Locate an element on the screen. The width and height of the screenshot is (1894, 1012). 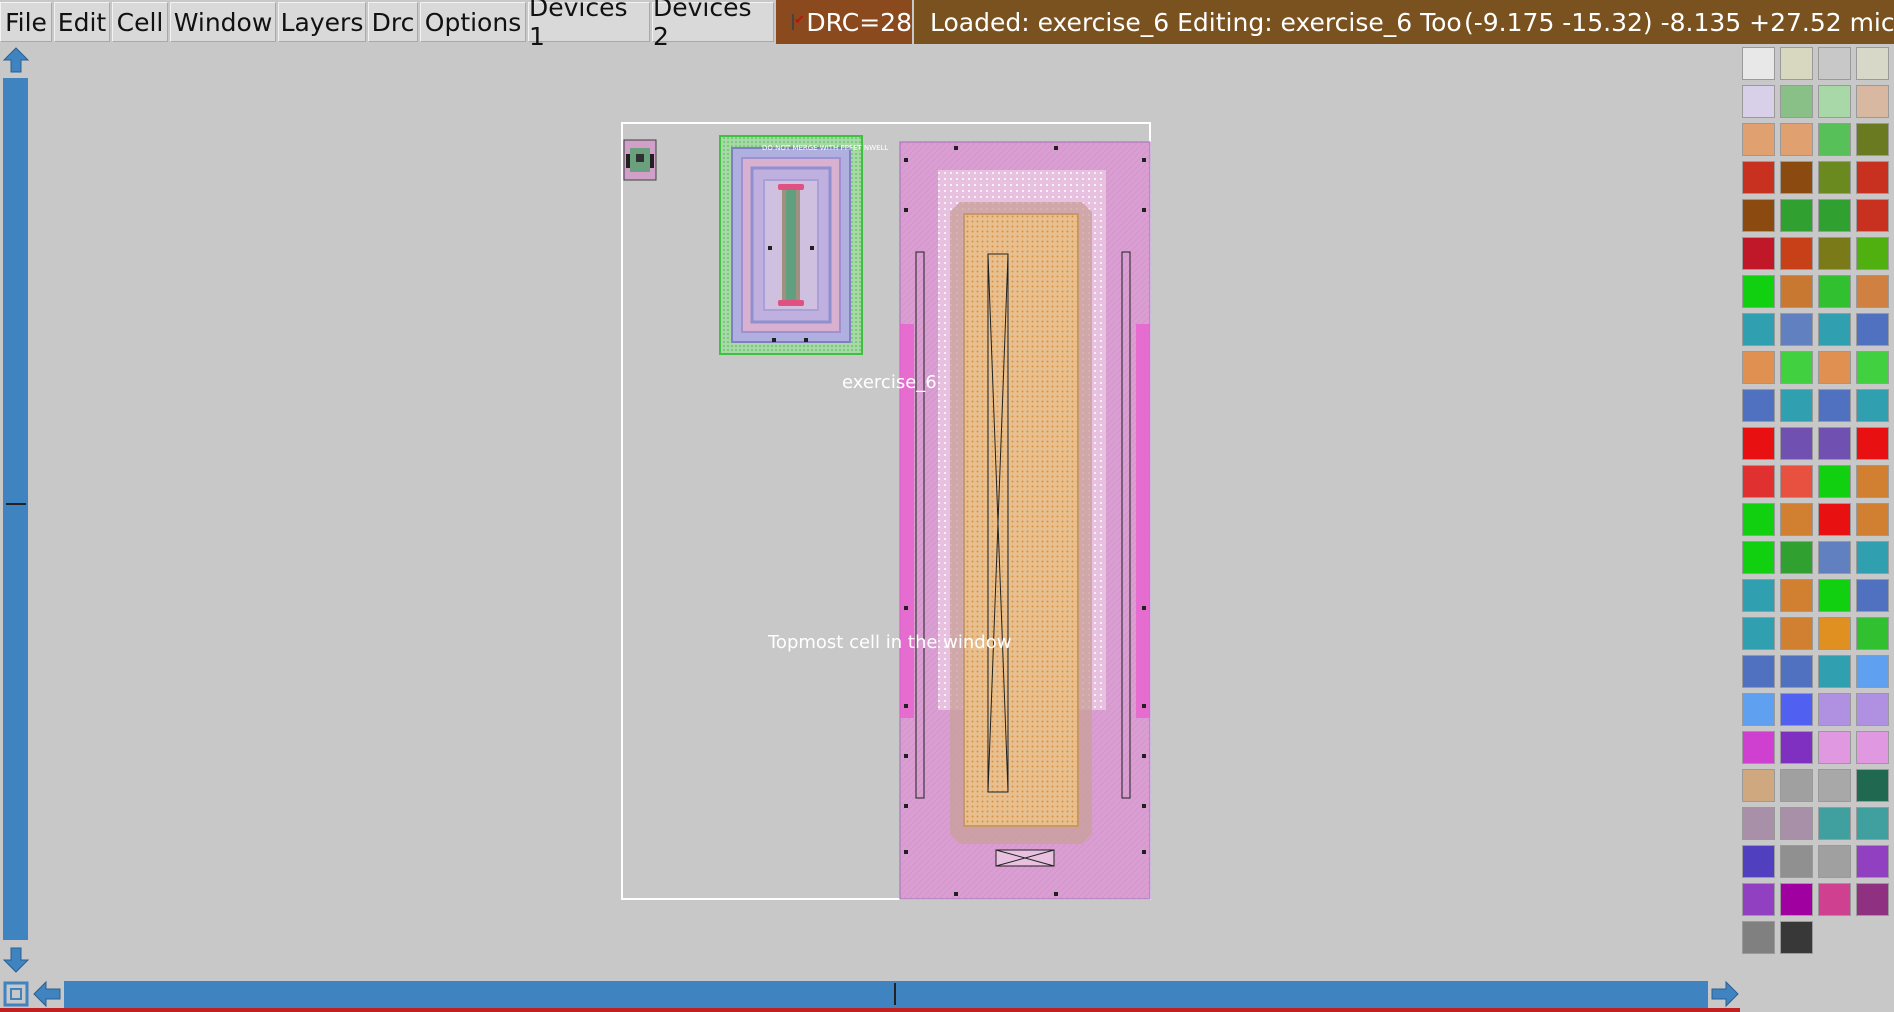
menu-layers: Layers is located at coordinates (322, 22).